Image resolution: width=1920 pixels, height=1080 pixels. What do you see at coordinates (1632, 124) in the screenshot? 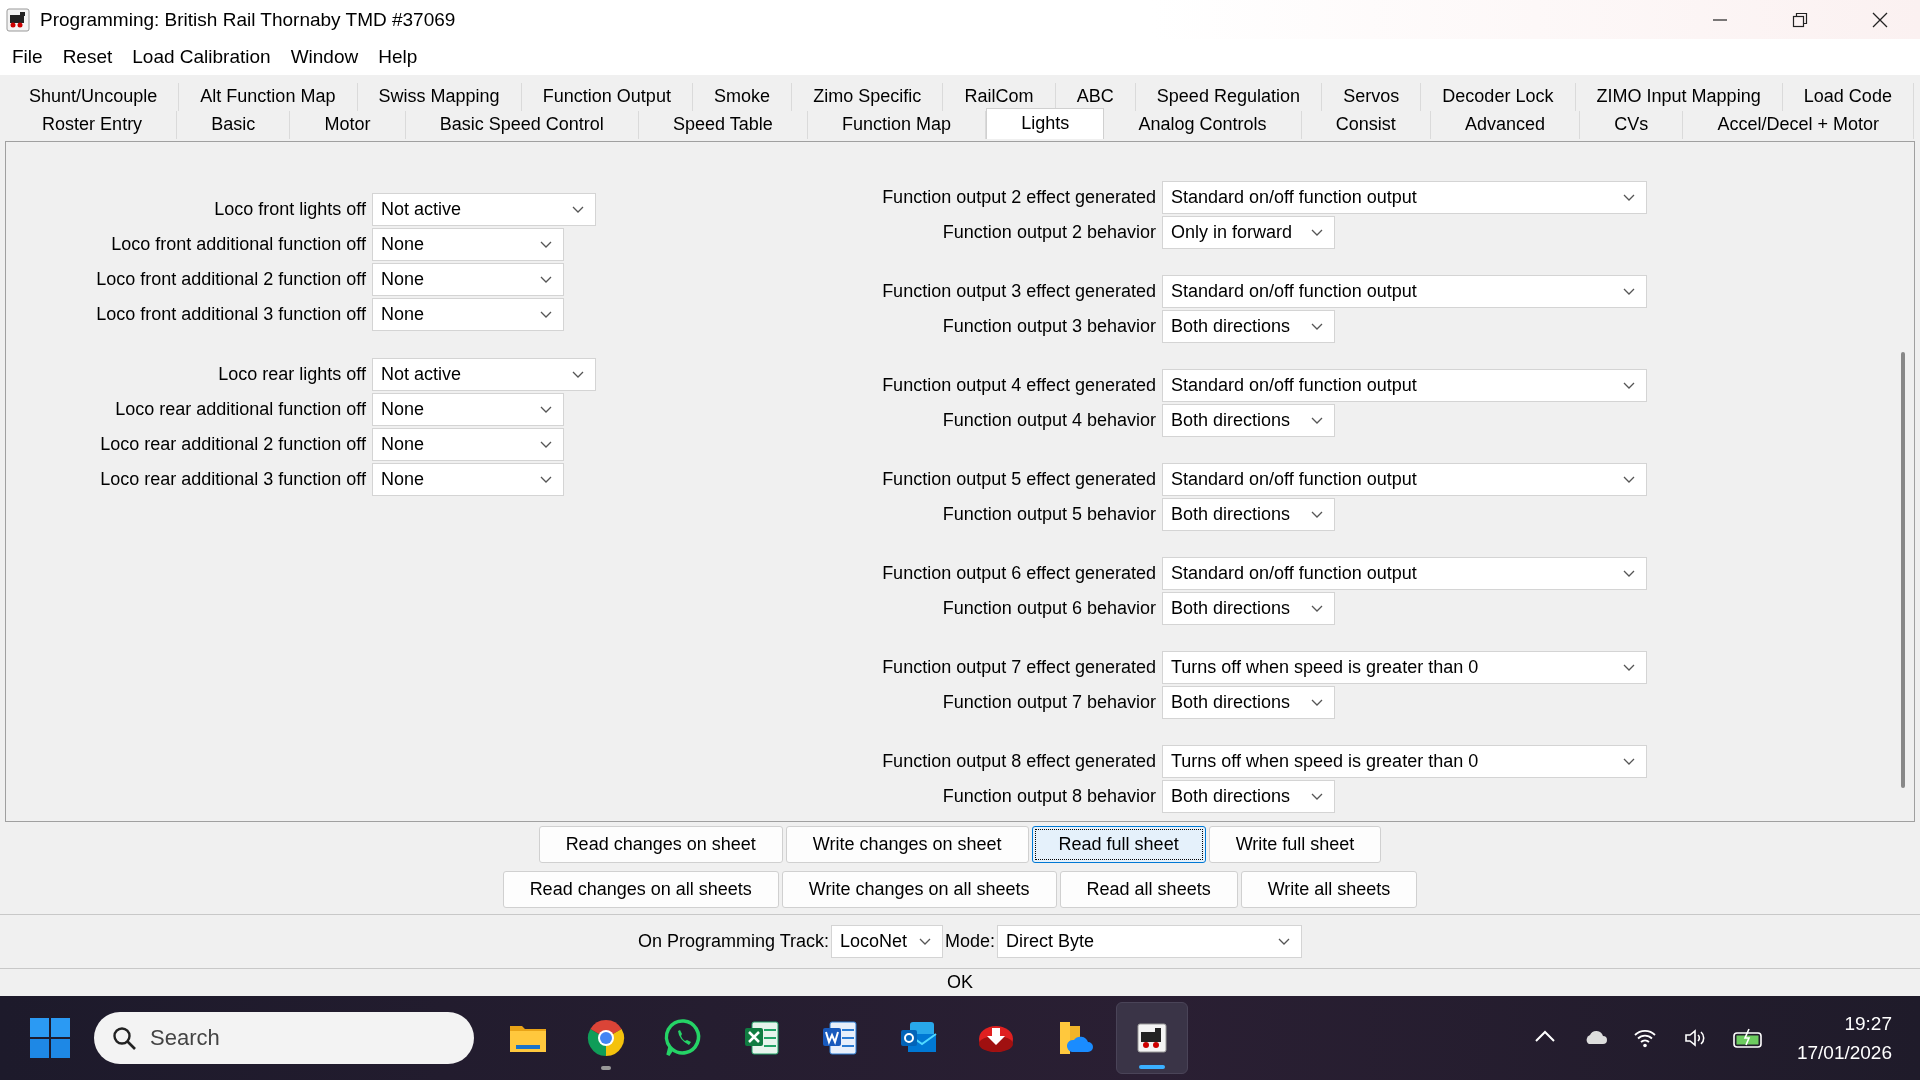
I see `tab: CVs` at bounding box center [1632, 124].